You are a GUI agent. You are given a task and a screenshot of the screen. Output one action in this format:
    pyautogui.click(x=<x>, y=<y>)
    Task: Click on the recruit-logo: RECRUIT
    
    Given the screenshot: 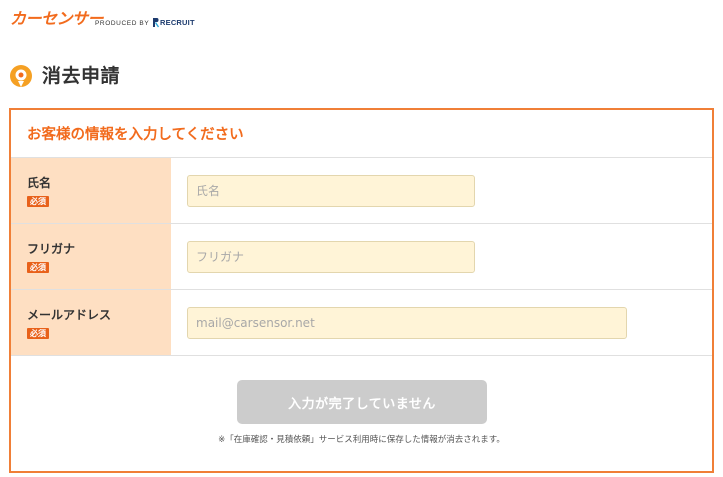 What is the action you would take?
    pyautogui.click(x=173, y=22)
    